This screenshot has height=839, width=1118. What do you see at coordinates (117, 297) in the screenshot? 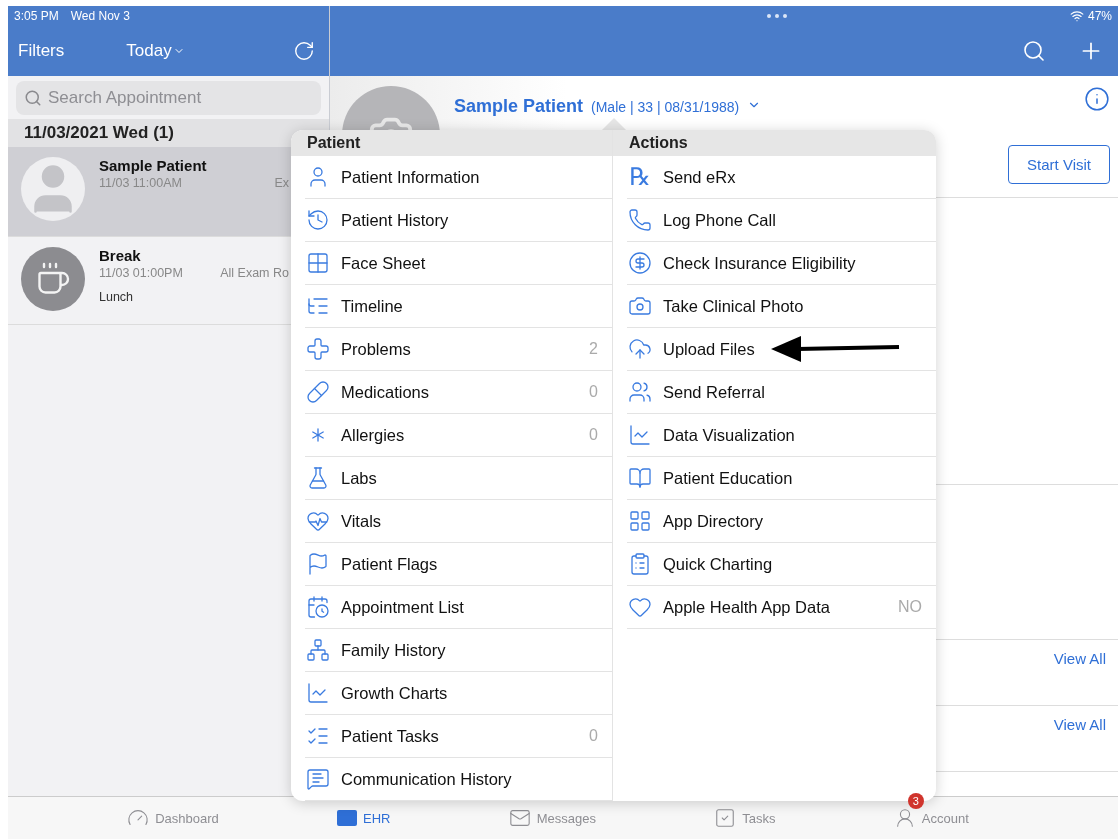
I see `appointment-note: Lunch` at bounding box center [117, 297].